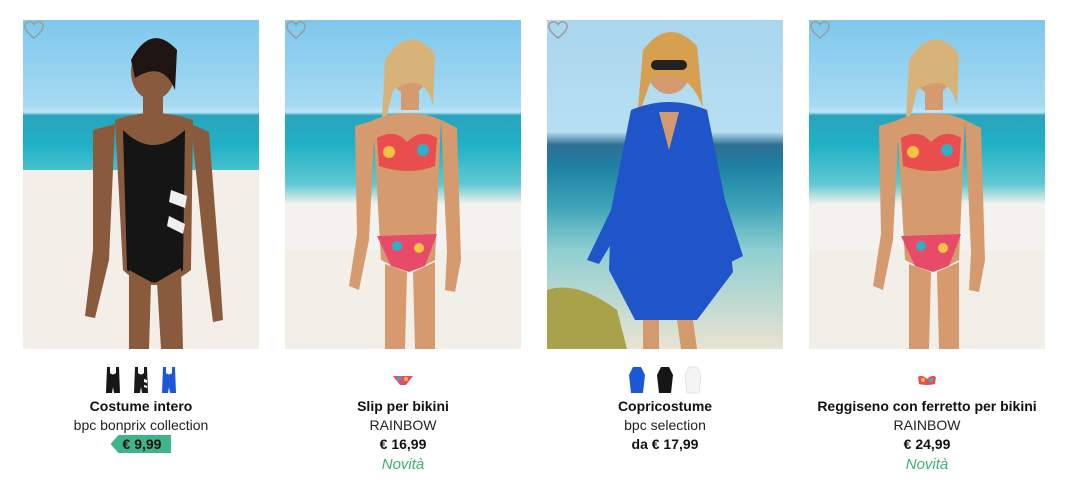 The width and height of the screenshot is (1072, 497). I want to click on swatch-multicolor-bikini-bottom-icon, so click(403, 380).